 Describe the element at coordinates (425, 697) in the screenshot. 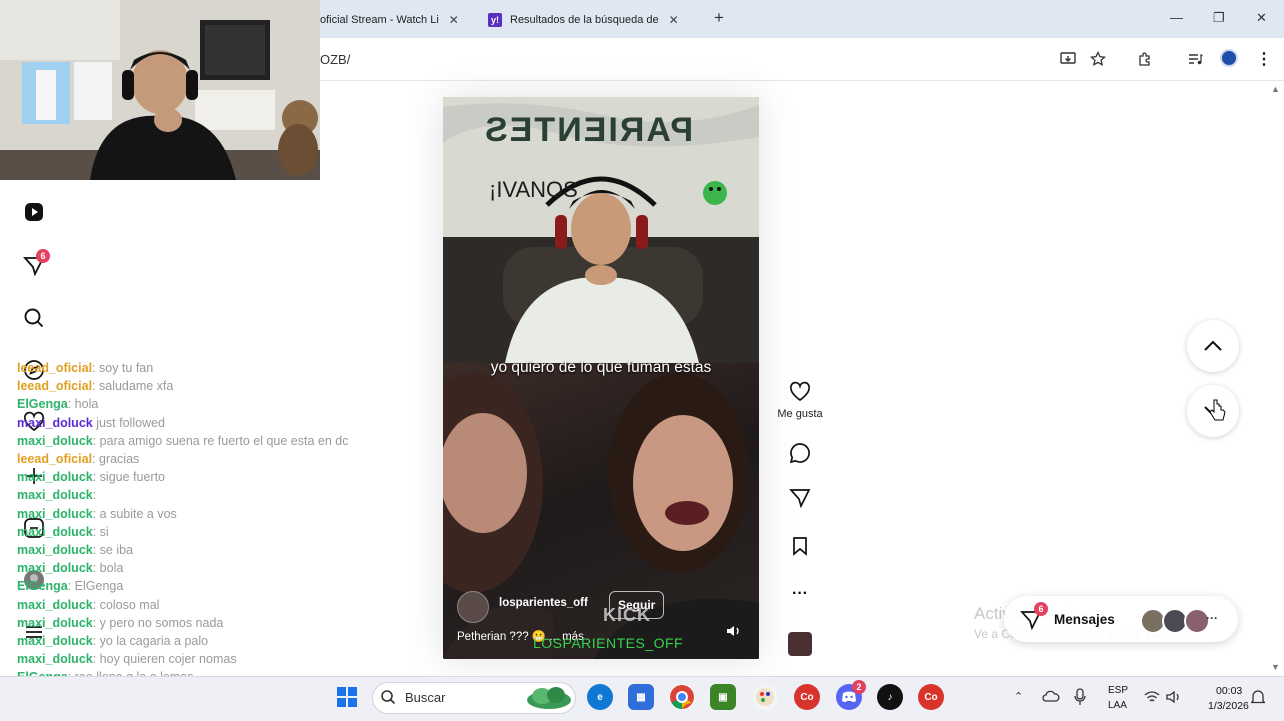

I see `taskbar-search-label: Buscar` at that location.